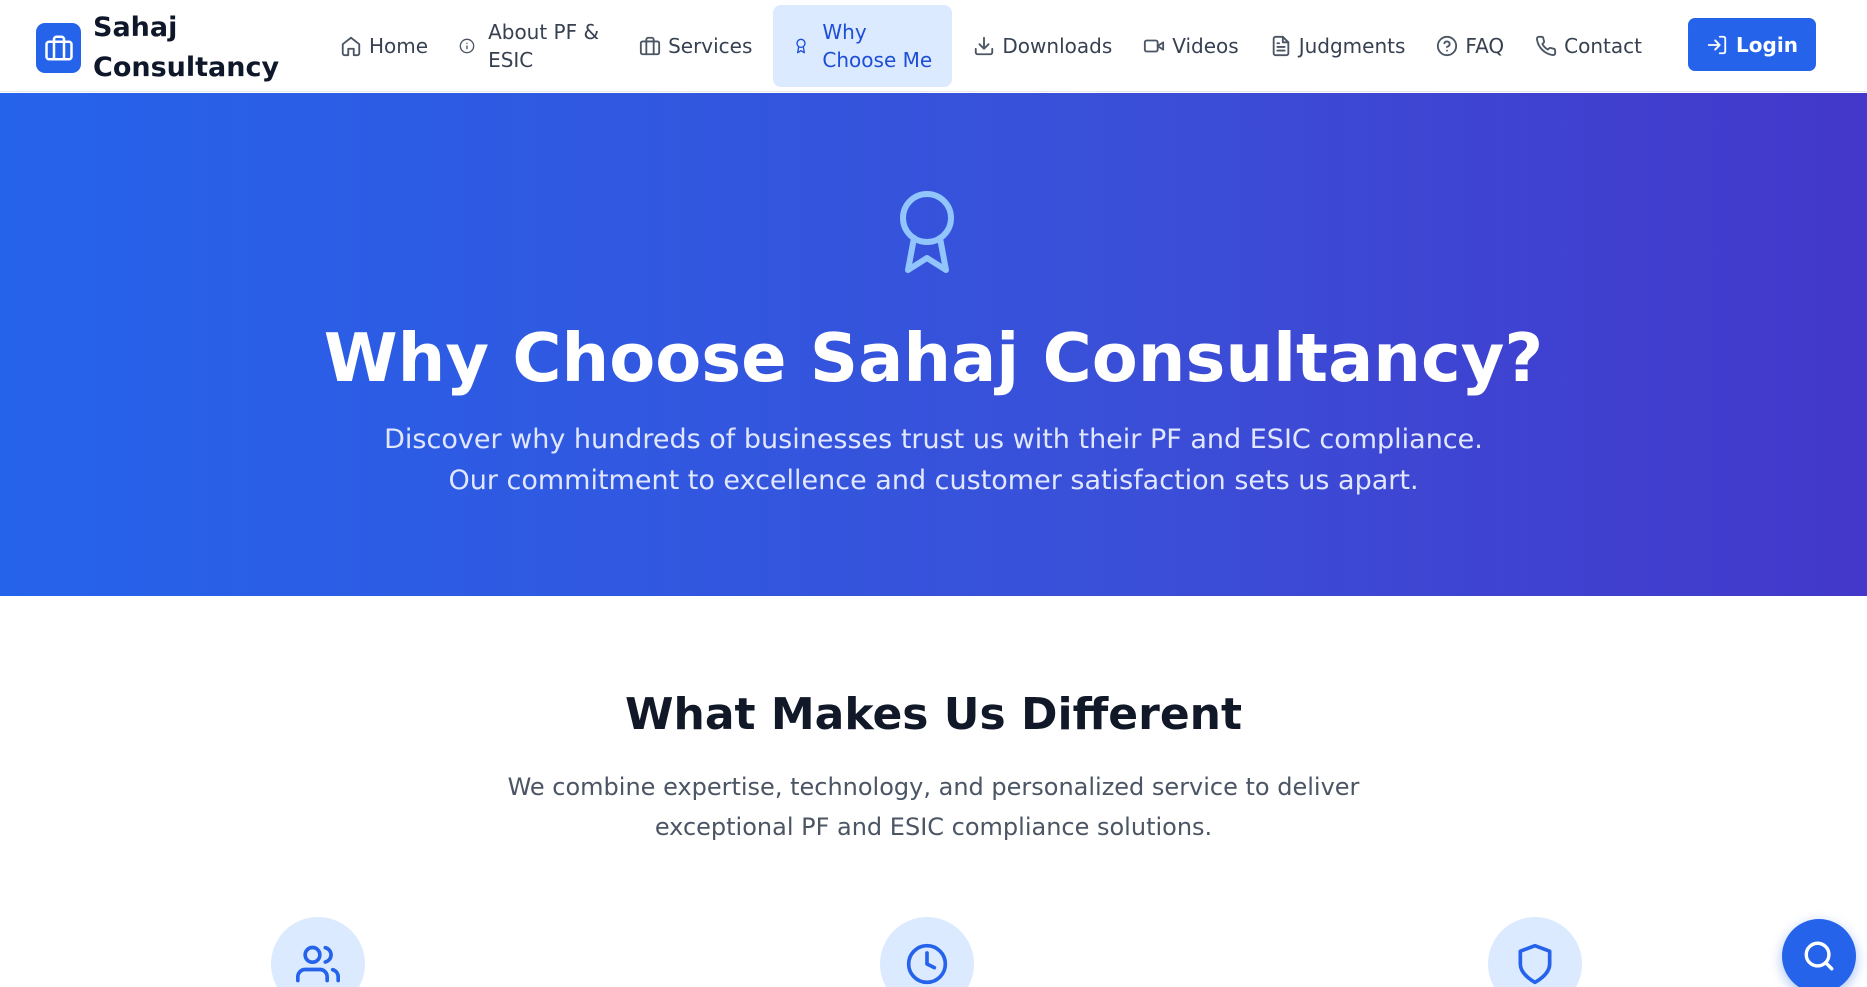 The image size is (1867, 987). I want to click on users-icon, so click(318, 964).